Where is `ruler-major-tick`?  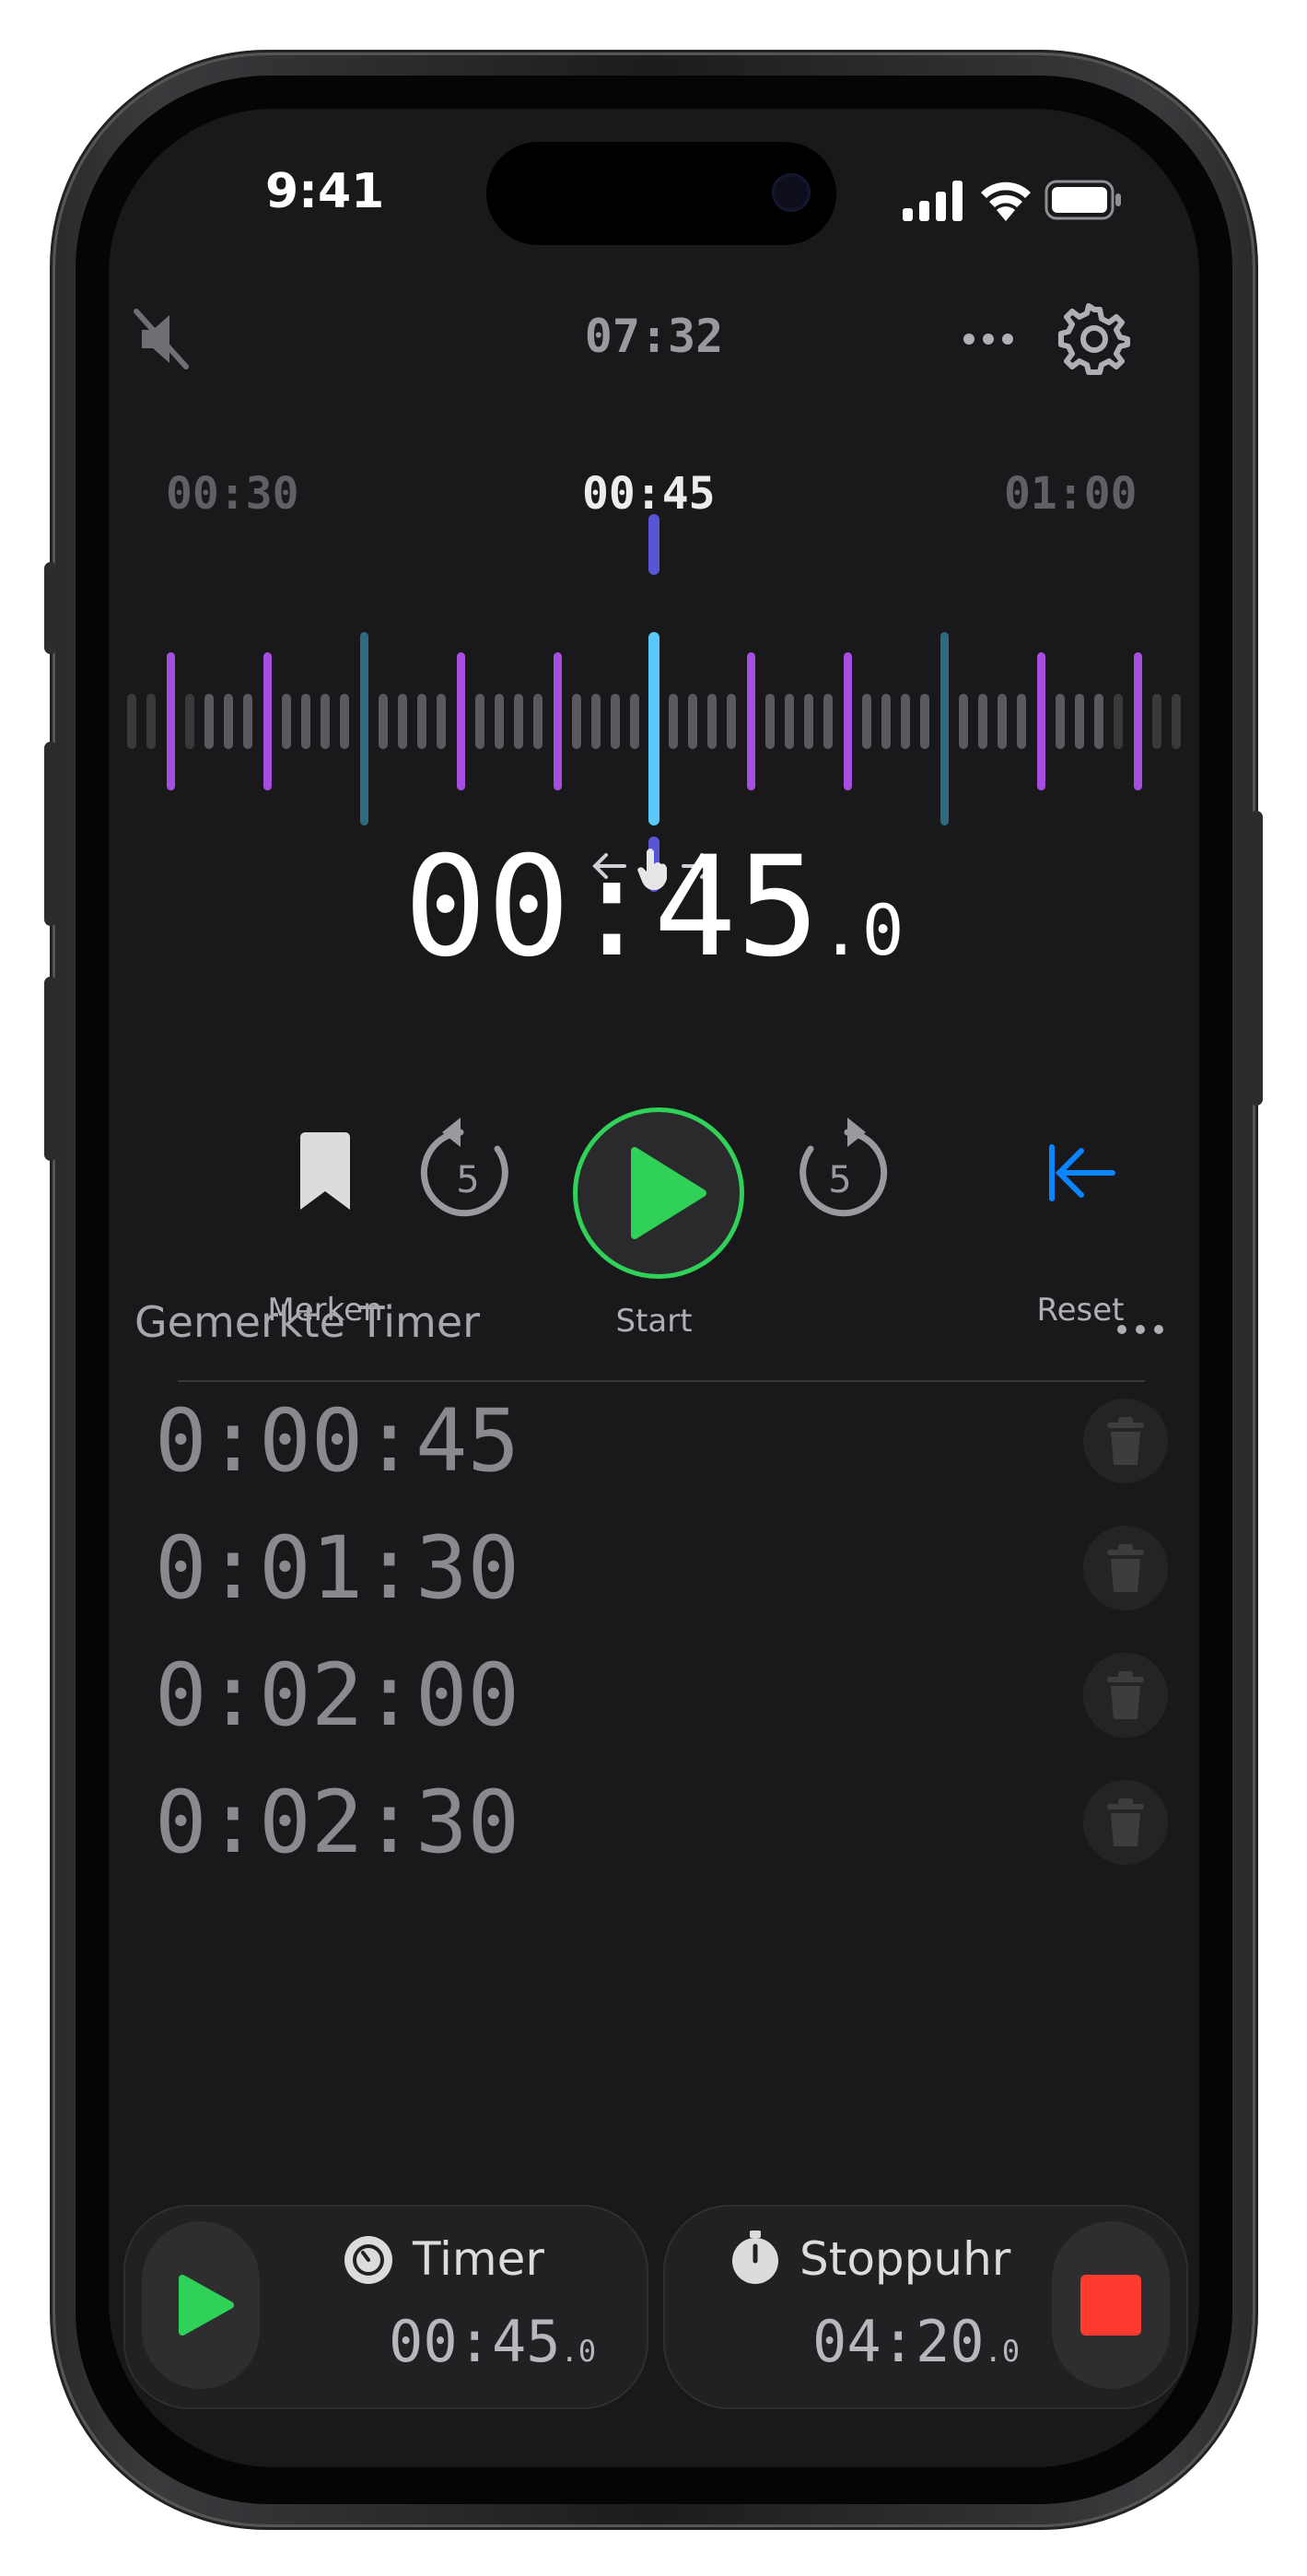
ruler-major-tick is located at coordinates (364, 728).